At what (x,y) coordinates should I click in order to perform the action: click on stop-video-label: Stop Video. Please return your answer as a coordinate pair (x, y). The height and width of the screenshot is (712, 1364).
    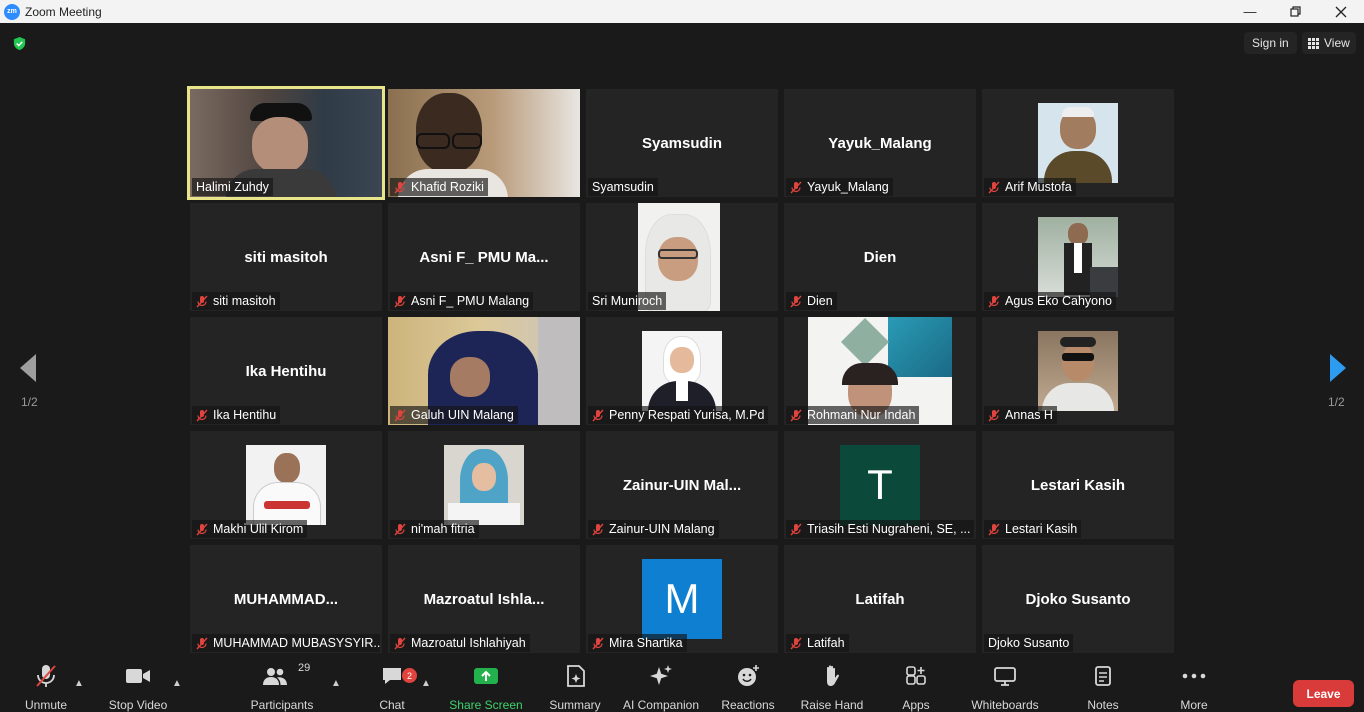
    Looking at the image, I should click on (138, 705).